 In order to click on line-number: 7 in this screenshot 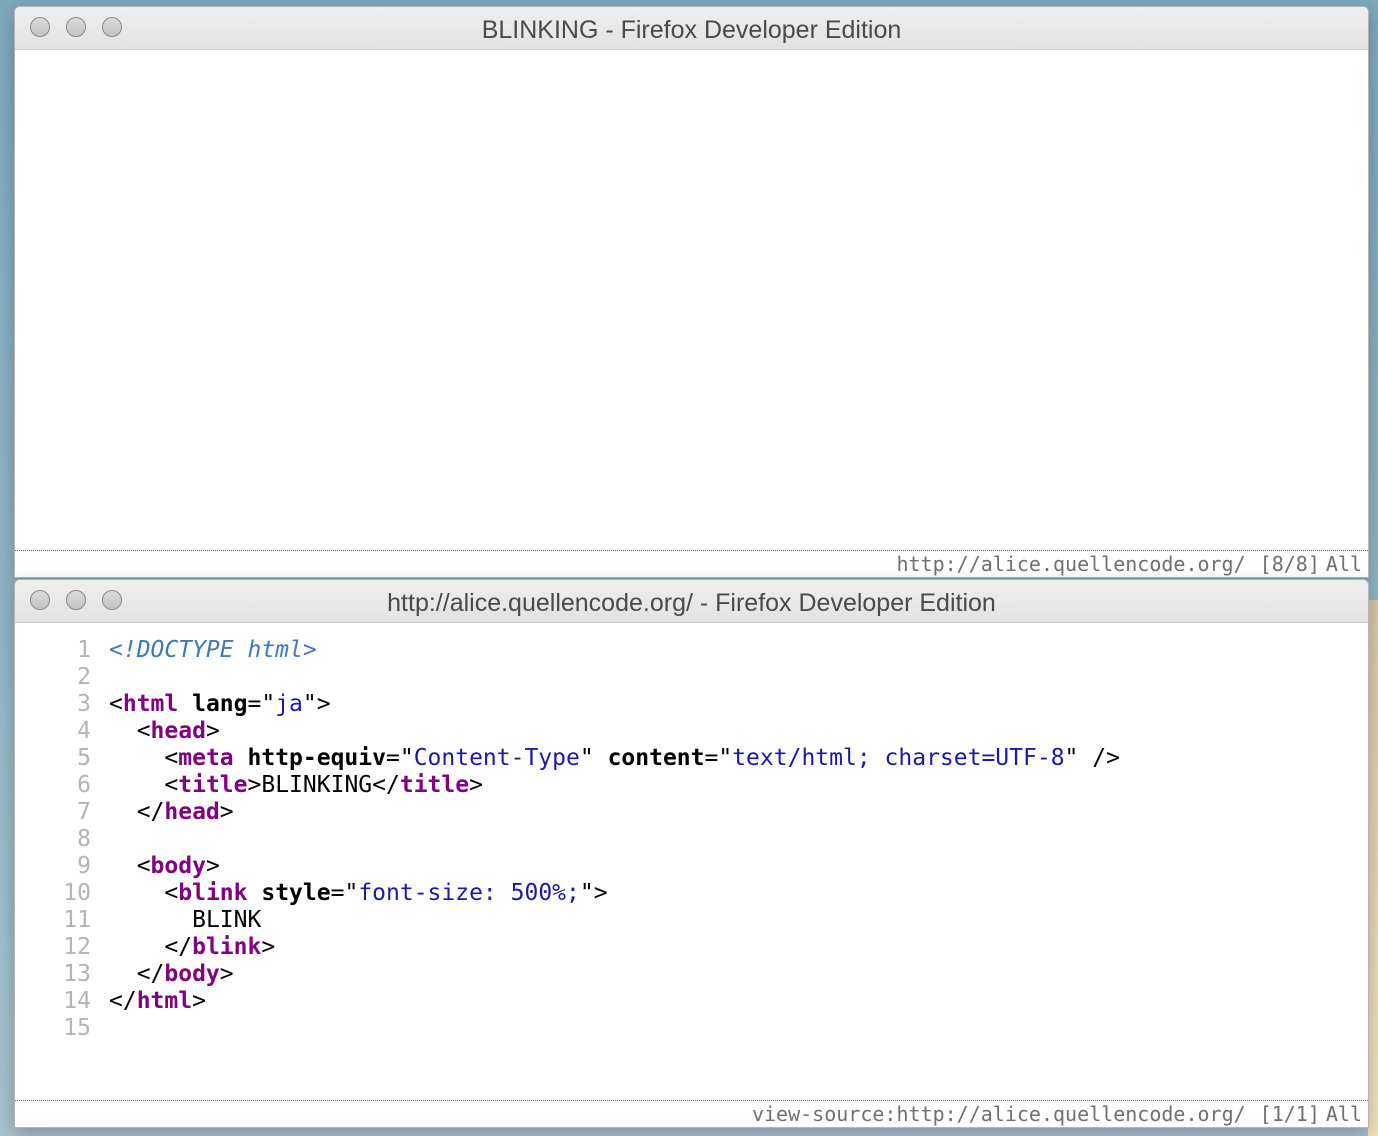, I will do `click(84, 812)`.